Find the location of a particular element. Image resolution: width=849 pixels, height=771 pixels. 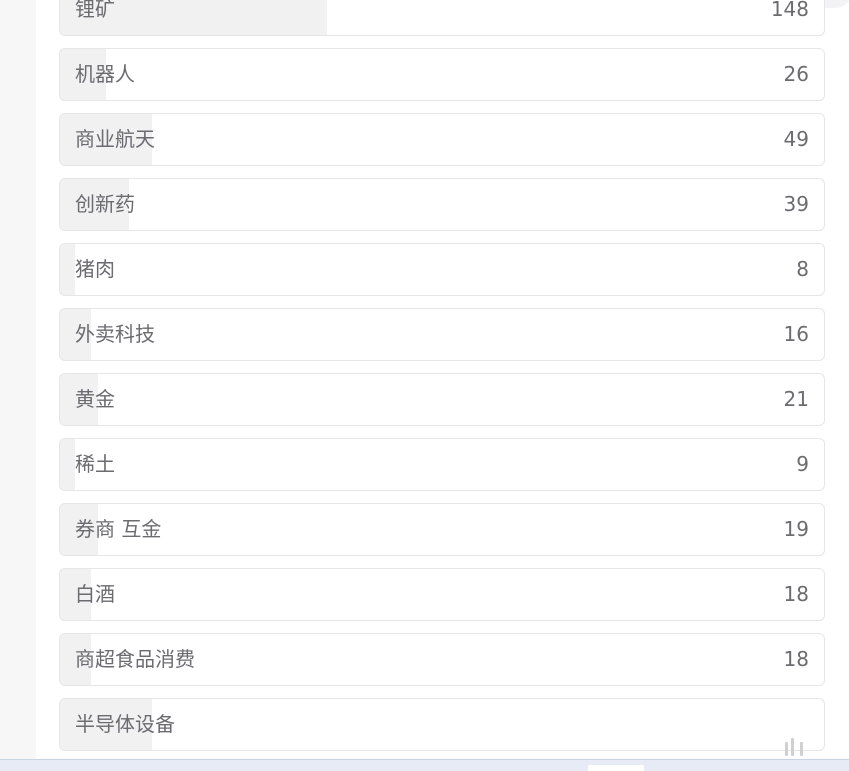

header-ellipsis-icon is located at coordinates (8, 3).